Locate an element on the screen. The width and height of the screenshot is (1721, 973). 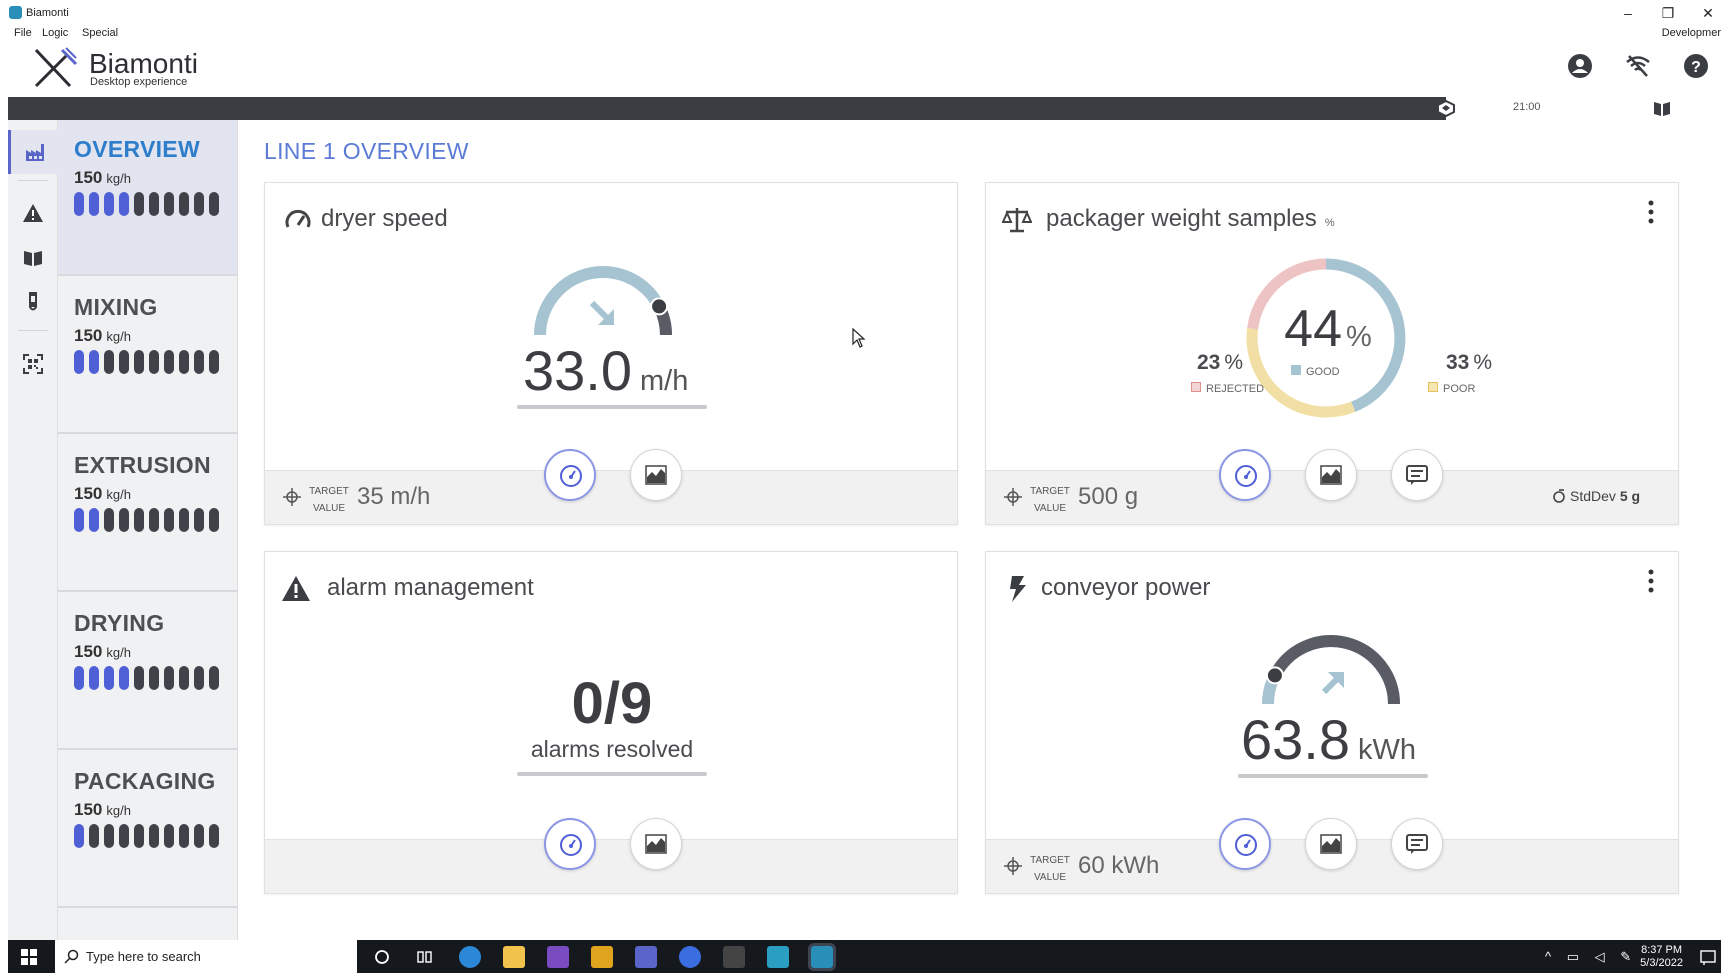
section-rate-value: 150 is located at coordinates (88, 651).